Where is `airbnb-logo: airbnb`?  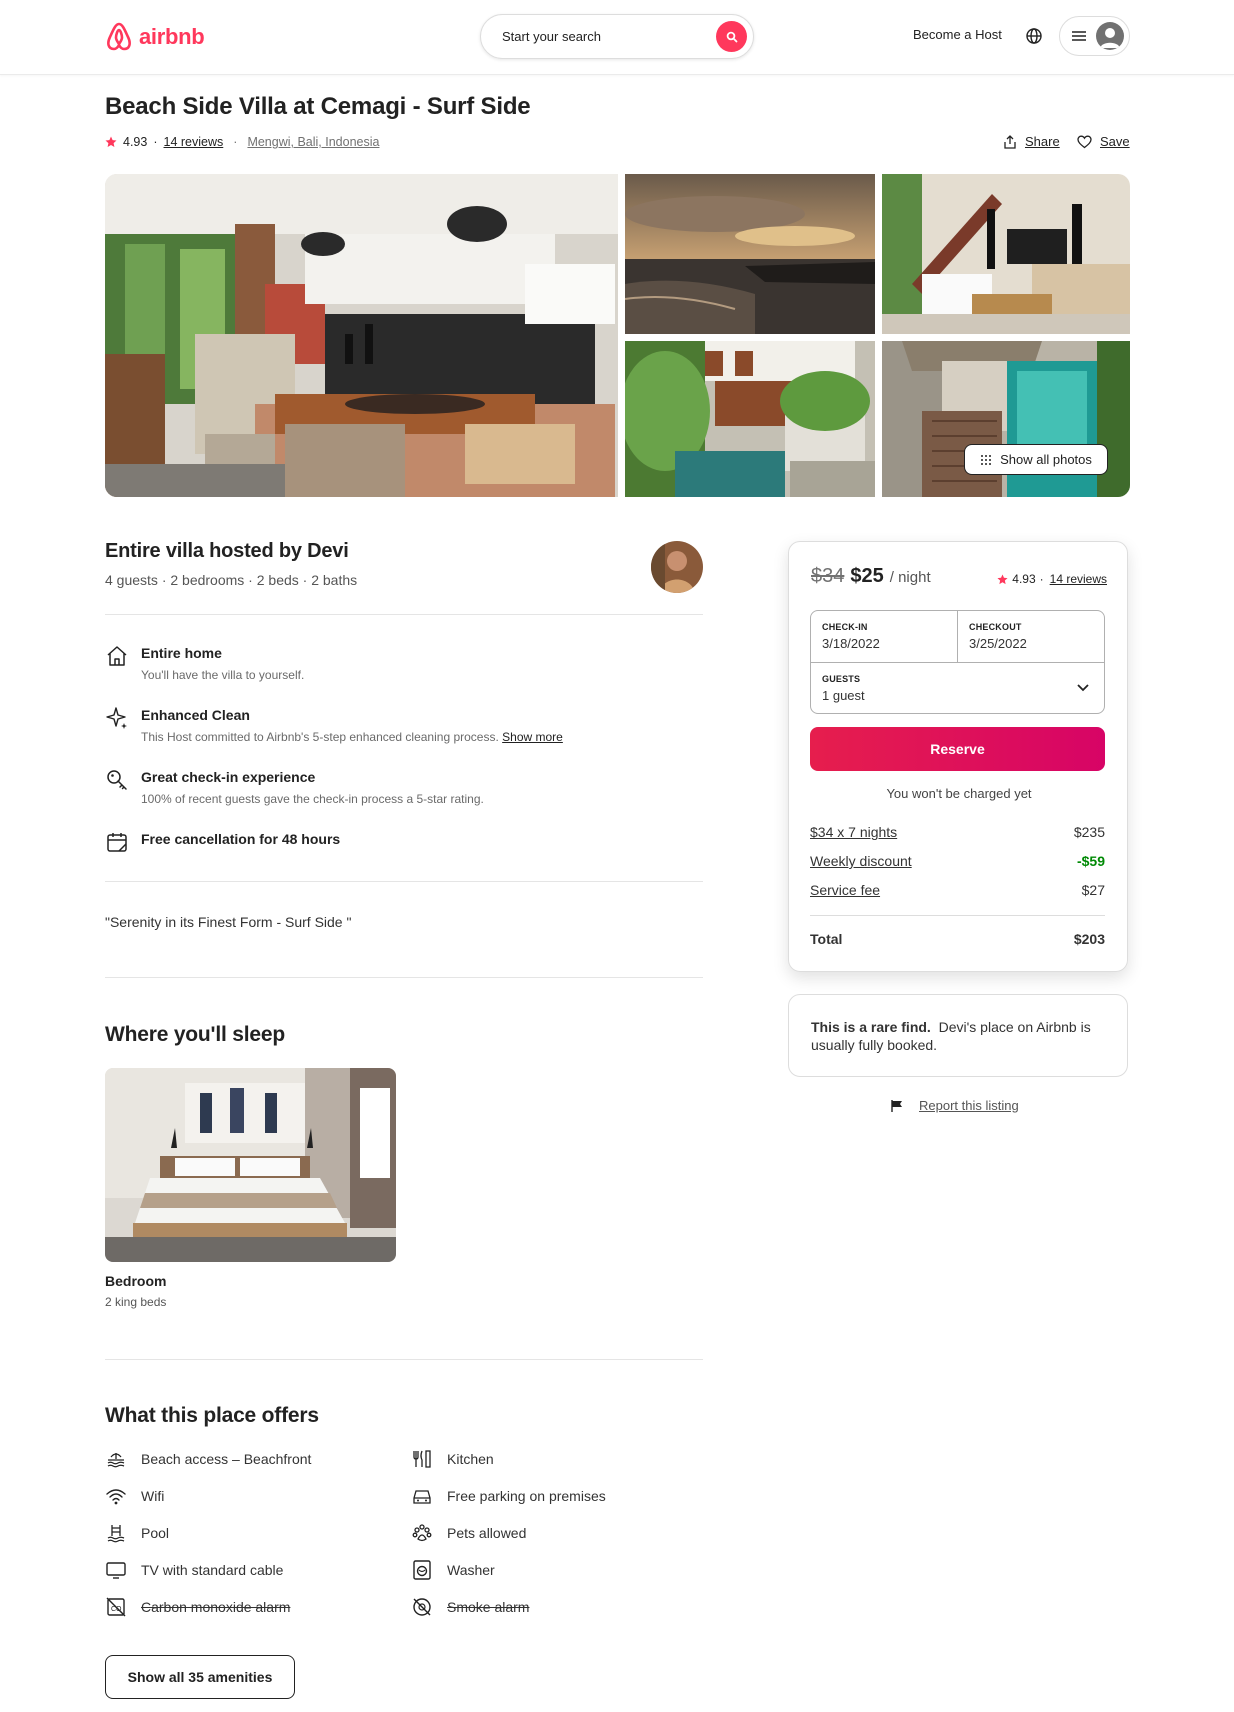 airbnb-logo: airbnb is located at coordinates (155, 37).